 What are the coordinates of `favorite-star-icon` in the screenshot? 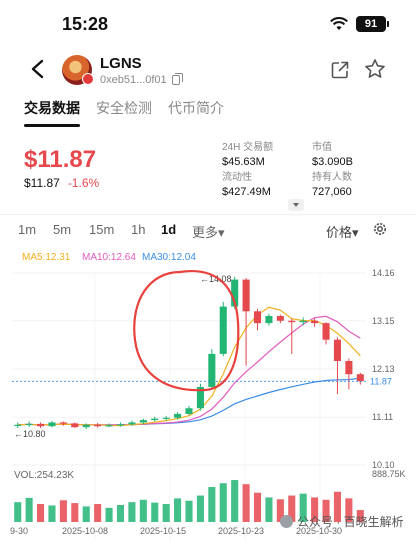 It's located at (375, 69).